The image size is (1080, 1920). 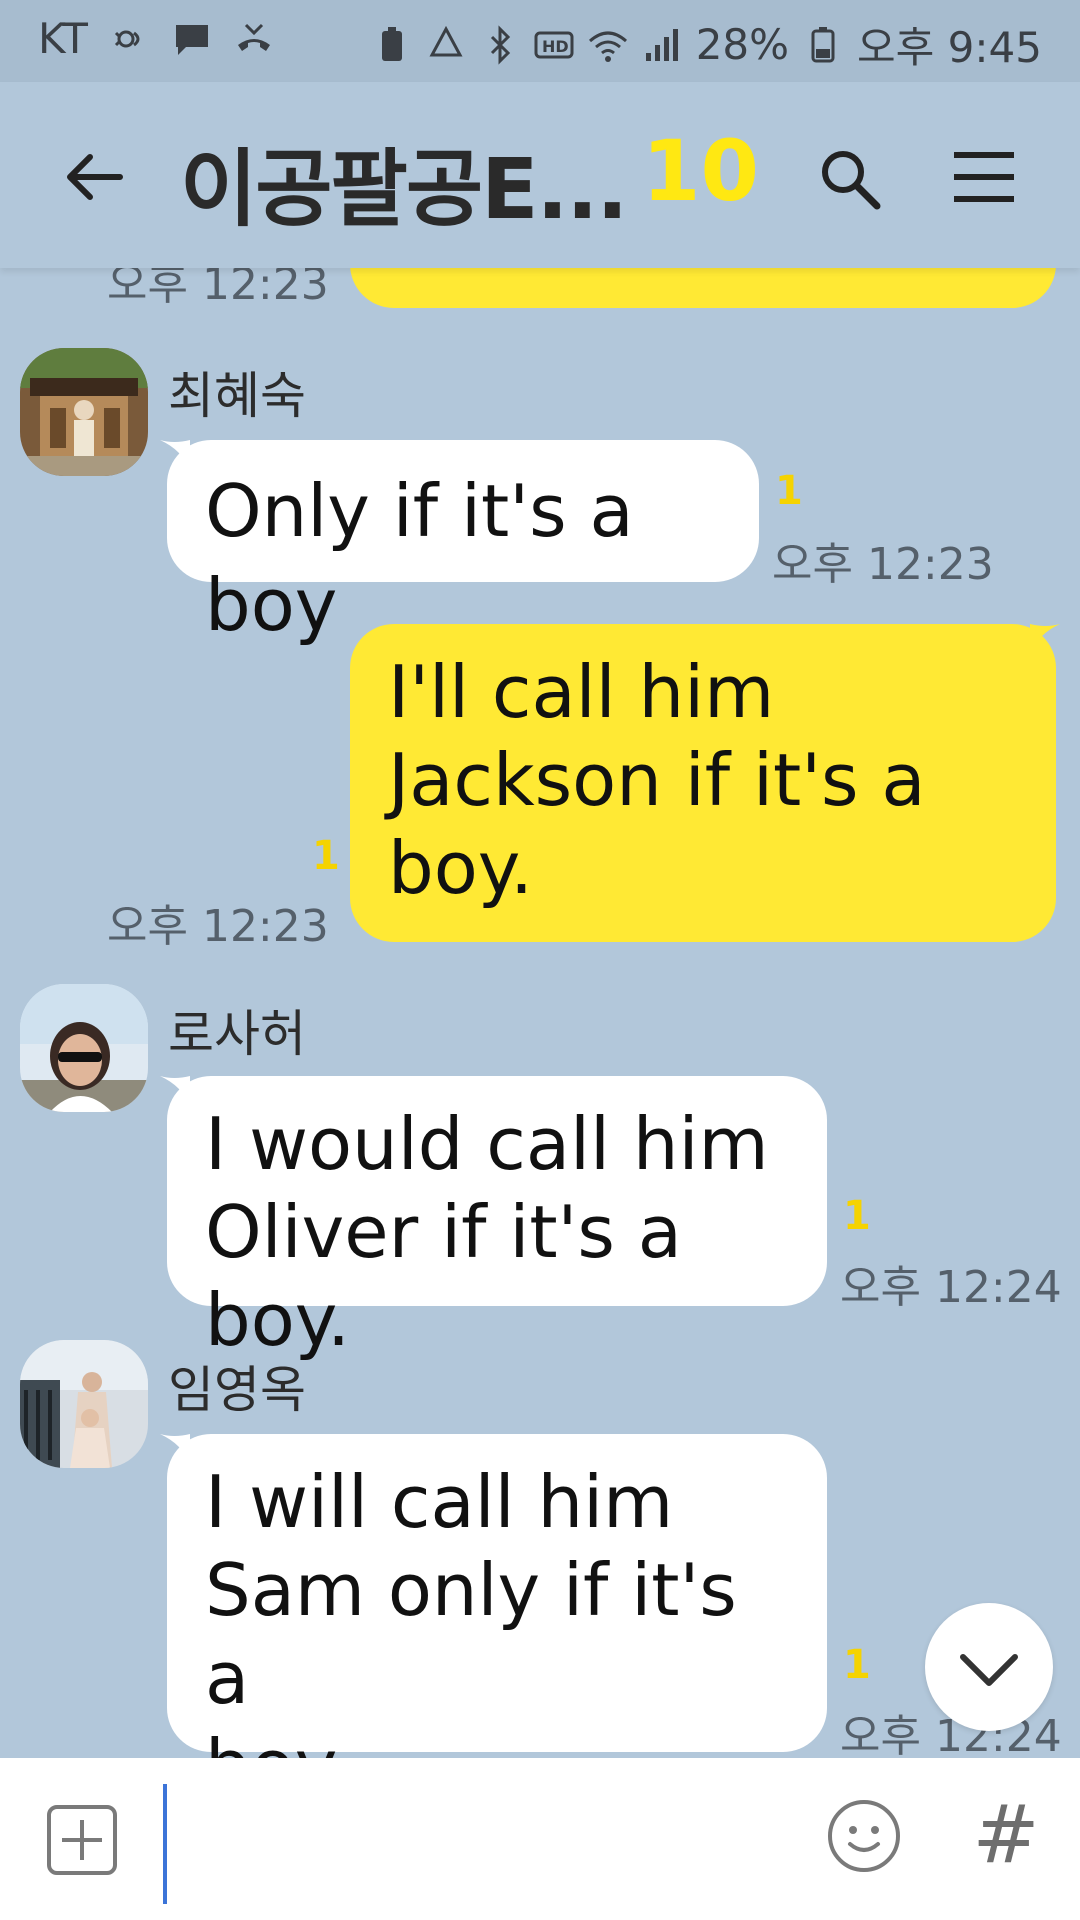 I want to click on battery-percent: 28%, so click(x=742, y=44).